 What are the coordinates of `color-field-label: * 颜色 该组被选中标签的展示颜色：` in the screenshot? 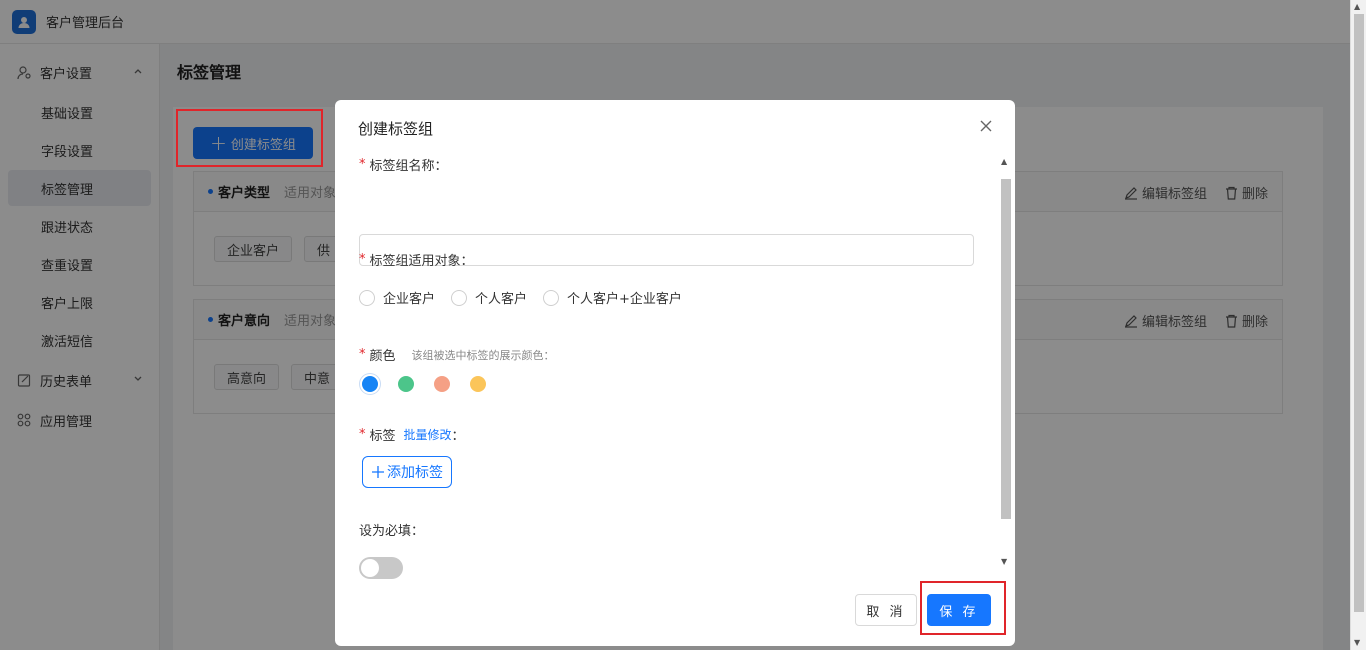 It's located at (457, 354).